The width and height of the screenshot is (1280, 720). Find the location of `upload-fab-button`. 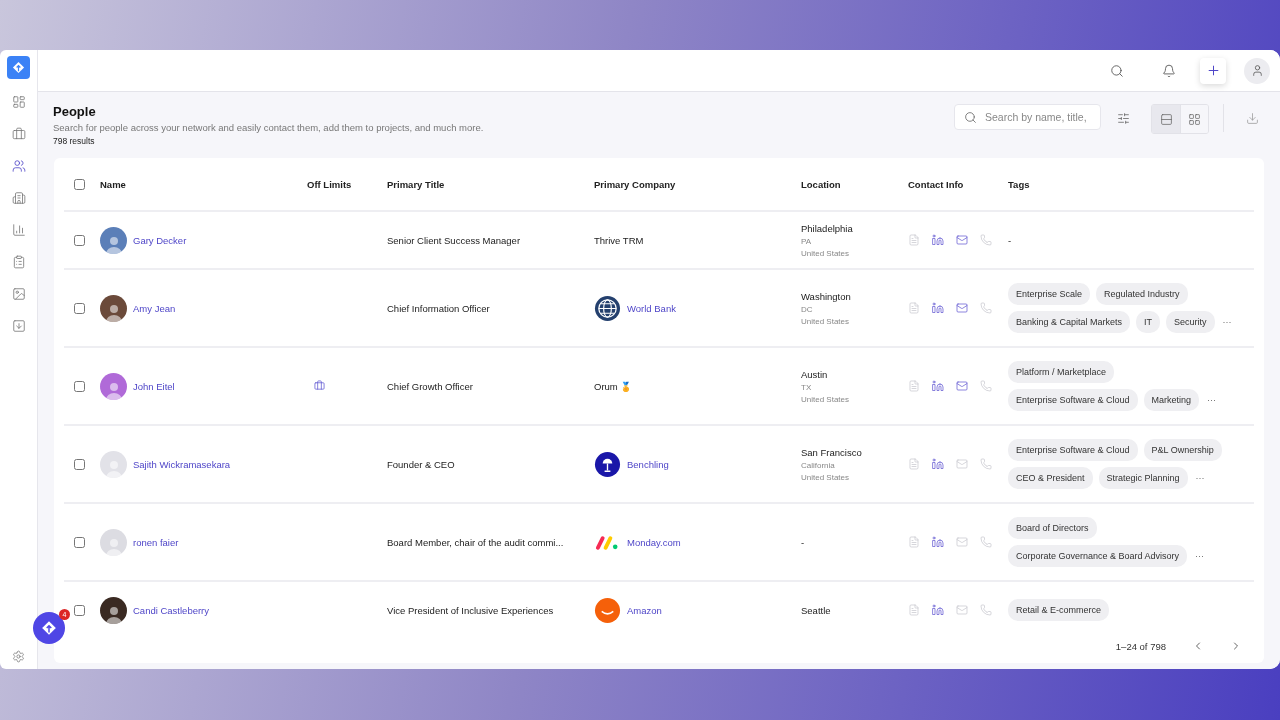

upload-fab-button is located at coordinates (49, 628).